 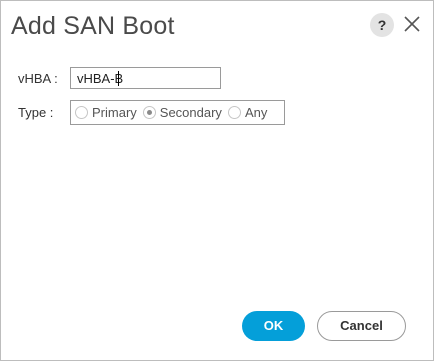 What do you see at coordinates (361, 326) in the screenshot?
I see `cancel-button: Cancel` at bounding box center [361, 326].